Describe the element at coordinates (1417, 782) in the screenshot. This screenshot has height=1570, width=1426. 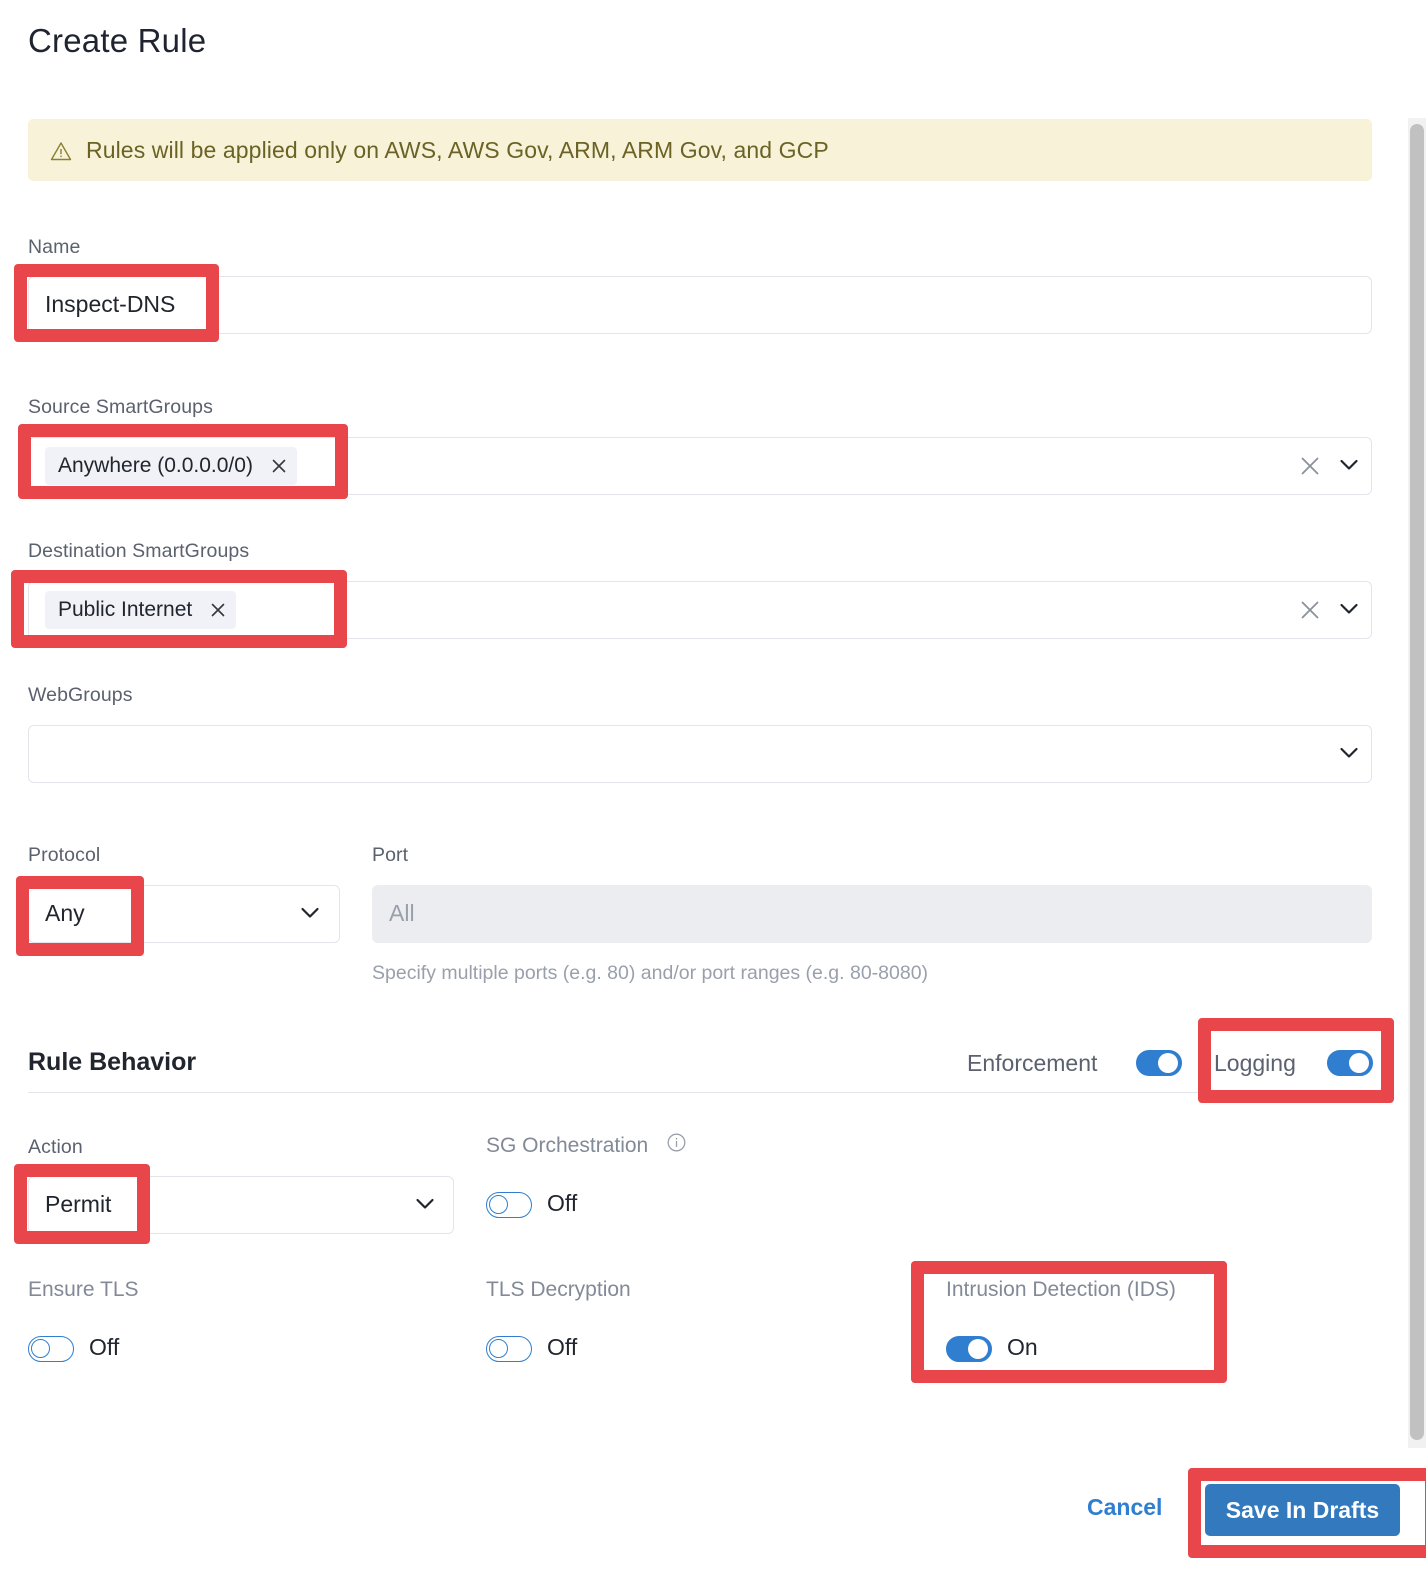
I see `scrollbar-thumb` at that location.